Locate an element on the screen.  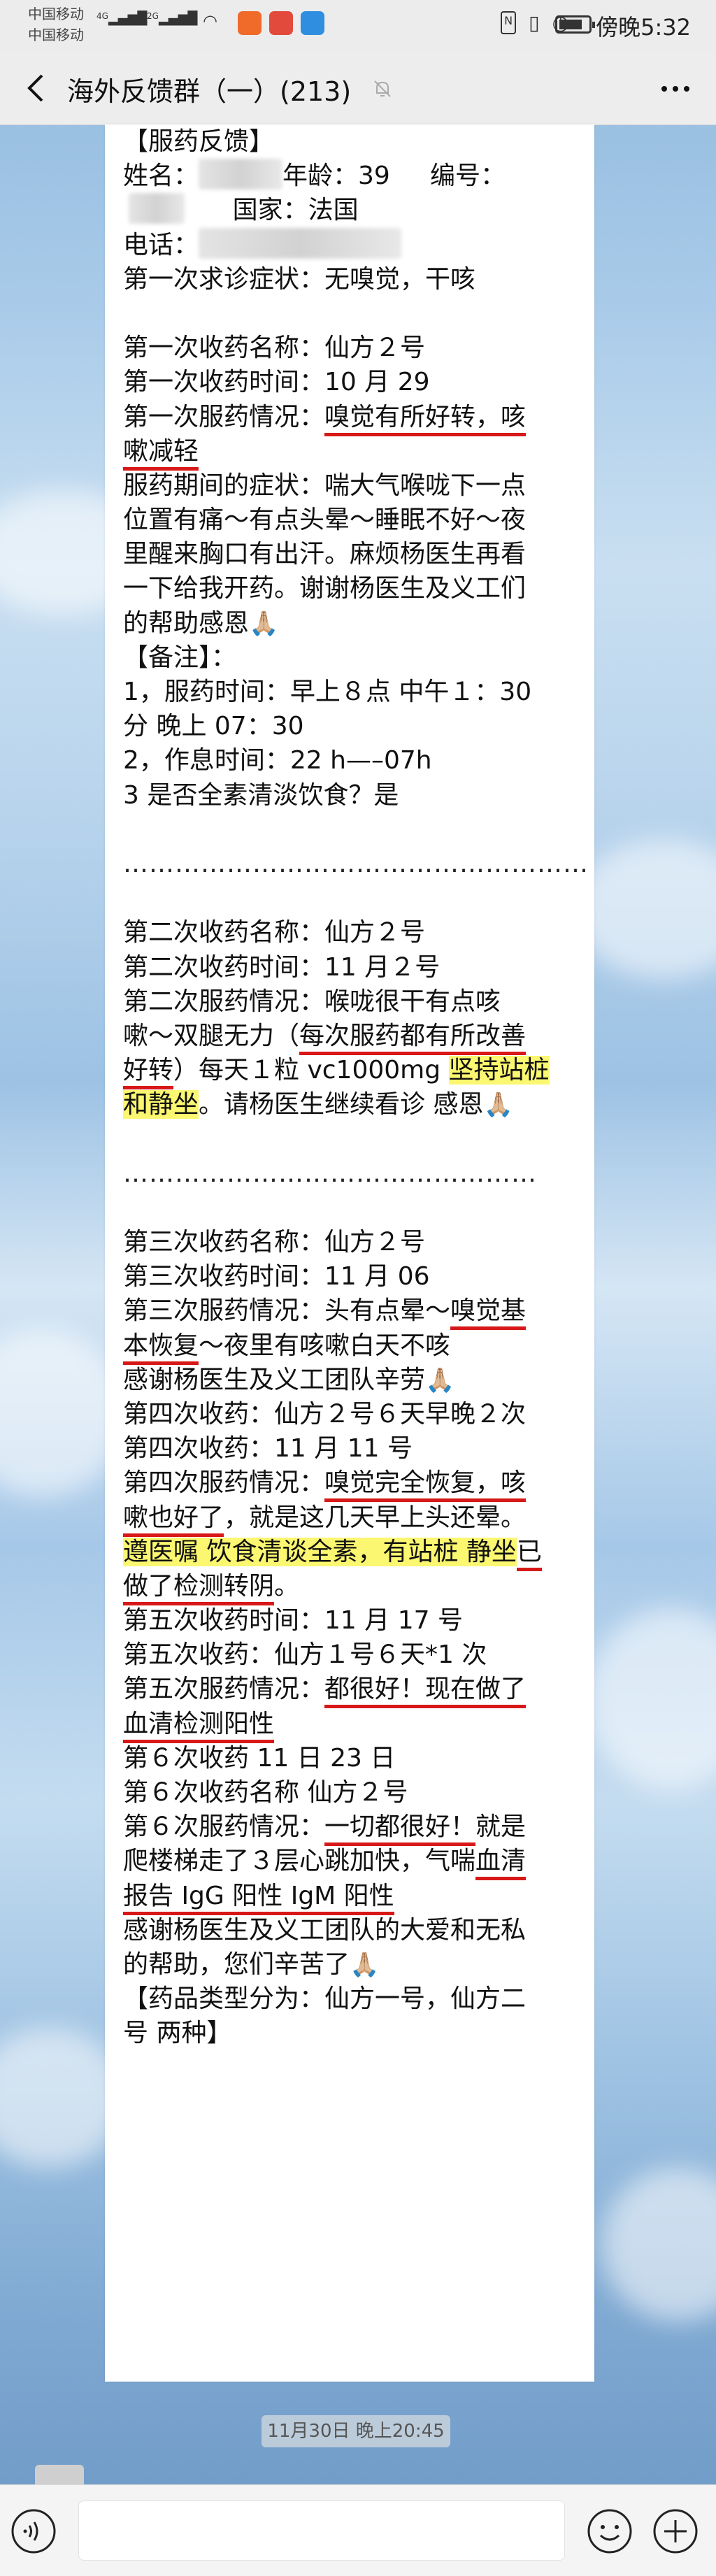
underlined-text: 嗅觉有所好转，咳 is located at coordinates (426, 419).